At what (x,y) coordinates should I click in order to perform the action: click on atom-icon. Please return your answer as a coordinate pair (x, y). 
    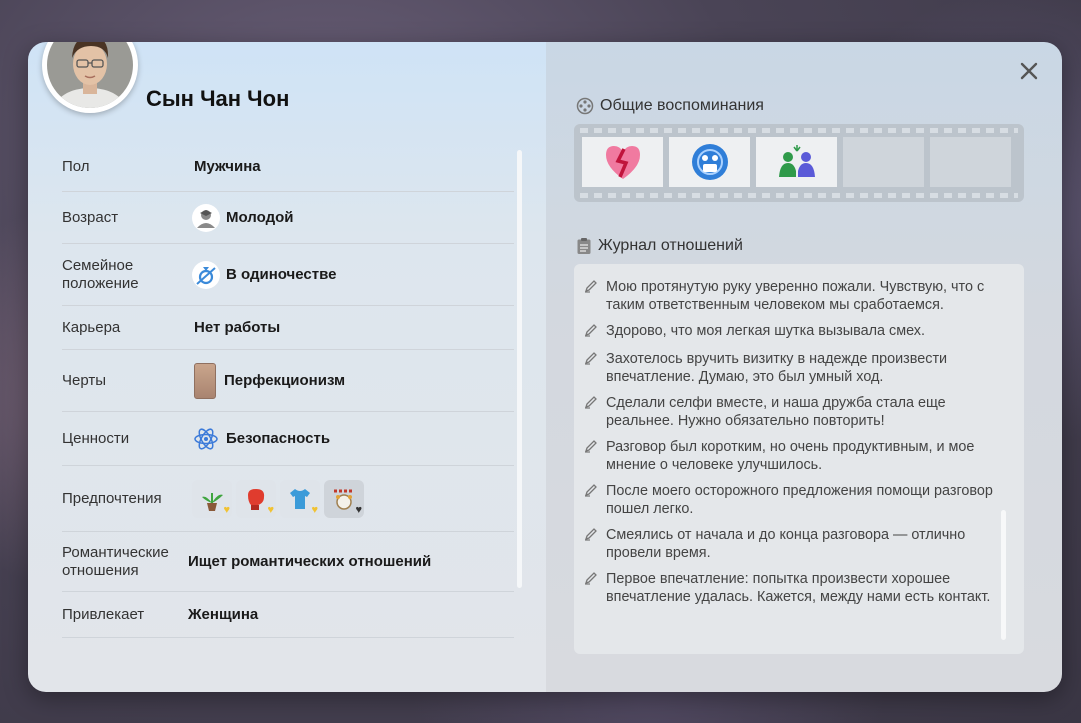
    Looking at the image, I should click on (206, 439).